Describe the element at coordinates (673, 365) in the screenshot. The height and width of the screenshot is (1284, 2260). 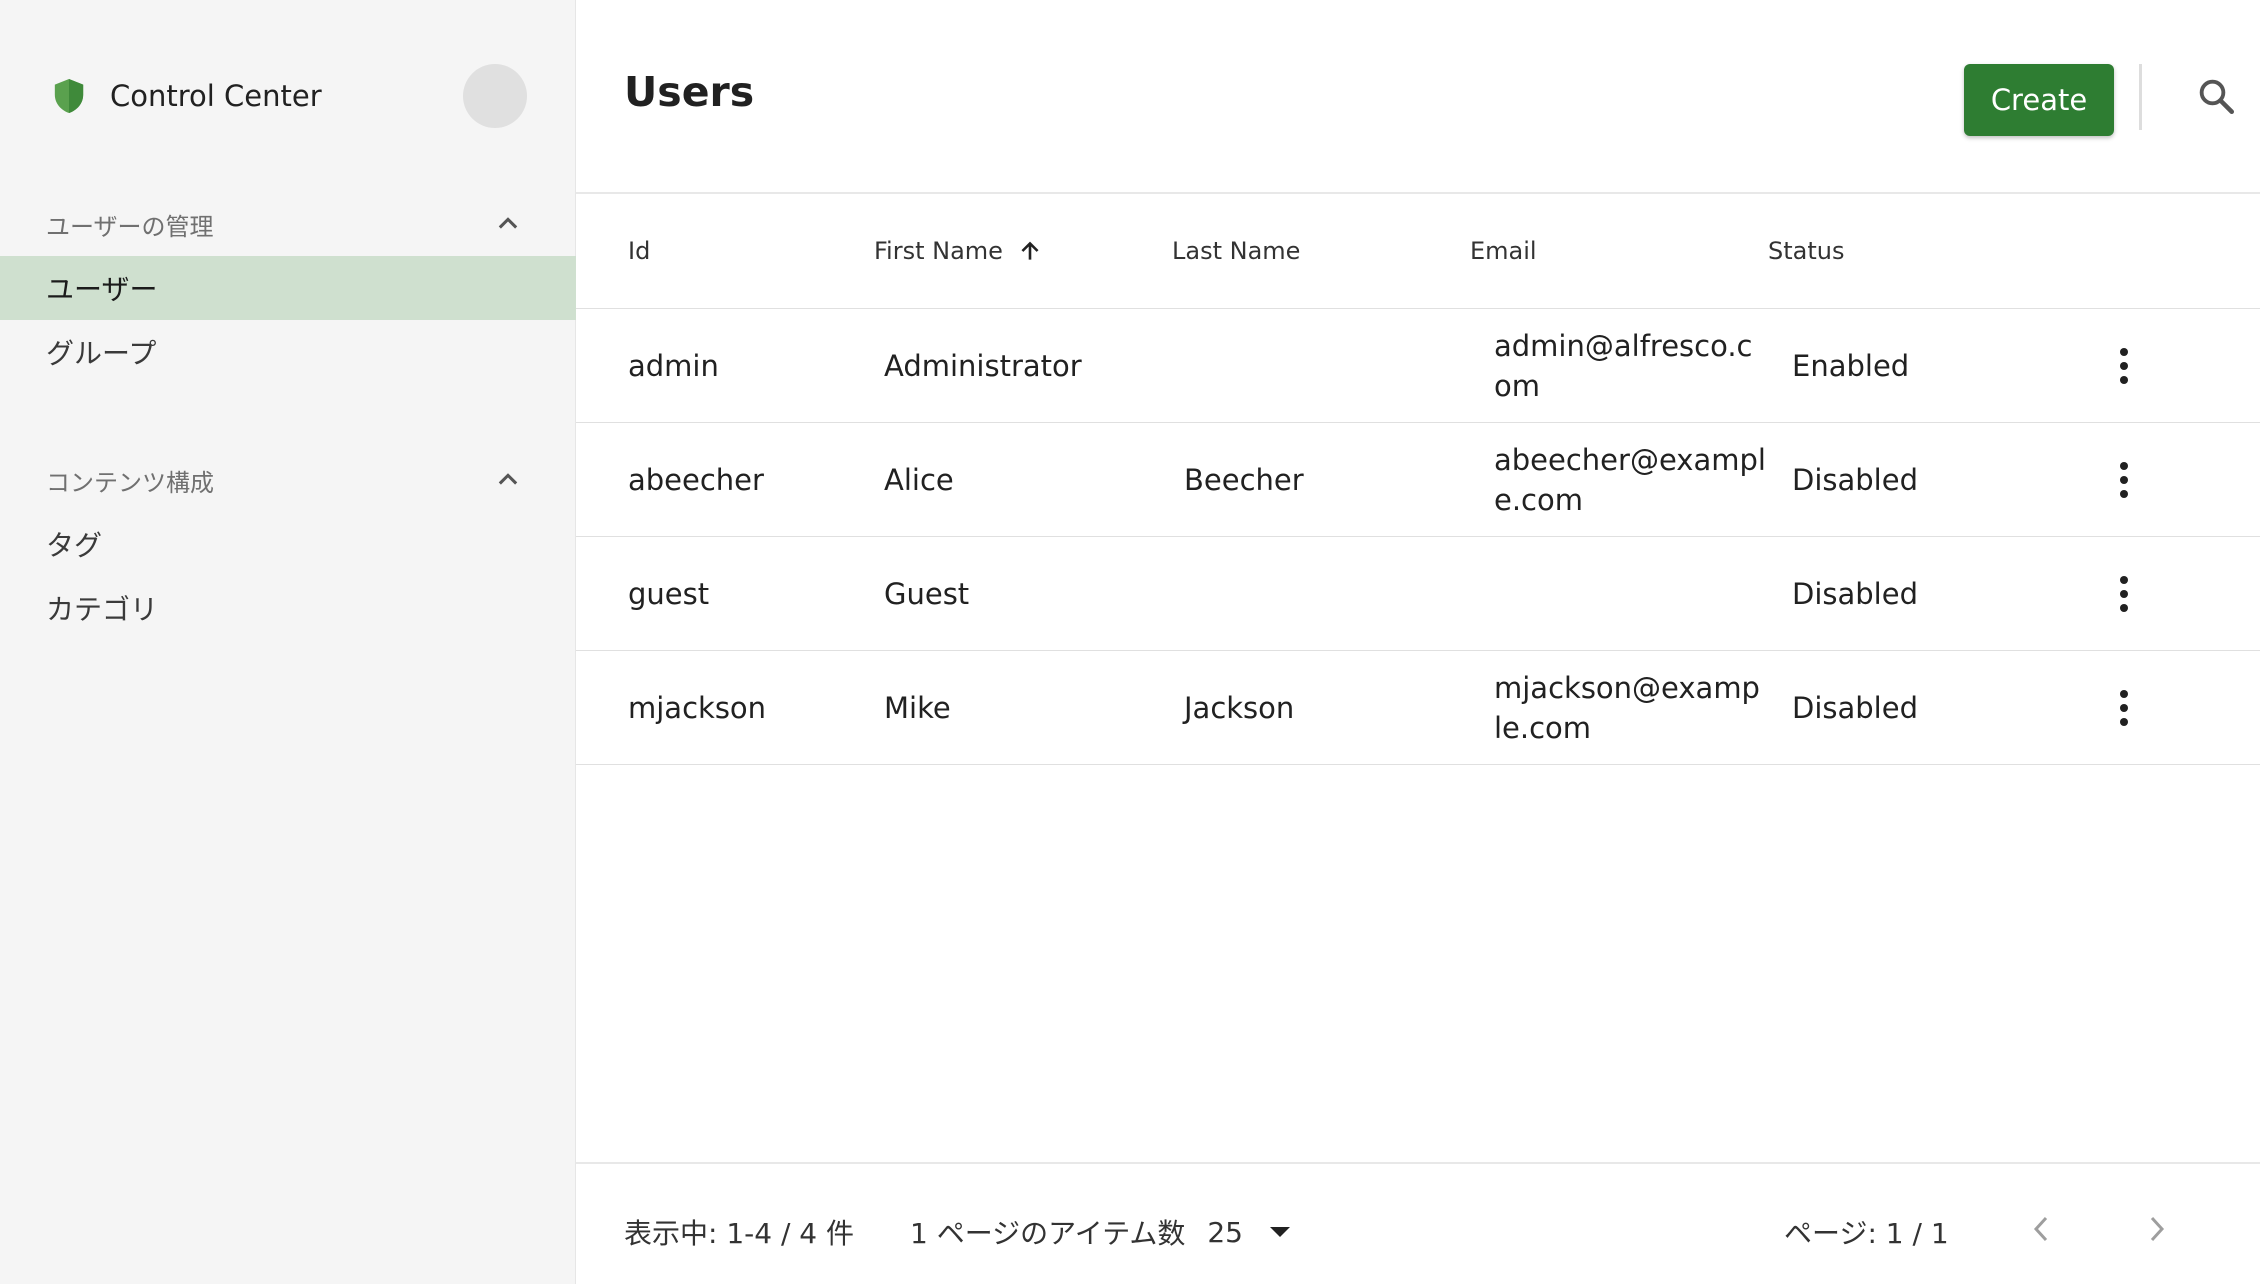
I see `cell-id: admin` at that location.